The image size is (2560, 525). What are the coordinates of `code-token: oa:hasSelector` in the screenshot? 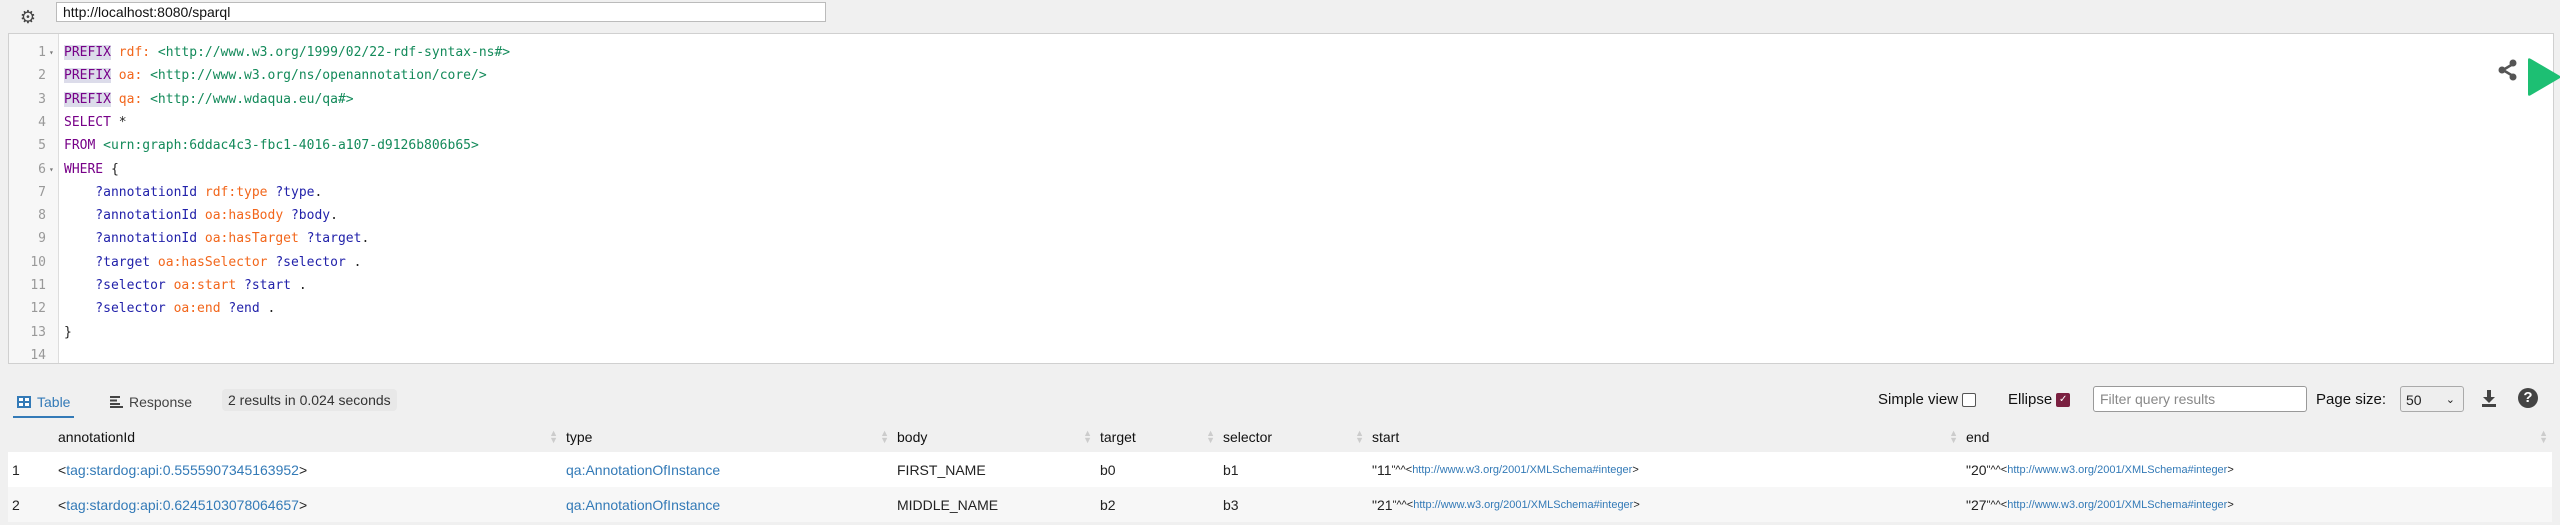 It's located at (209, 262).